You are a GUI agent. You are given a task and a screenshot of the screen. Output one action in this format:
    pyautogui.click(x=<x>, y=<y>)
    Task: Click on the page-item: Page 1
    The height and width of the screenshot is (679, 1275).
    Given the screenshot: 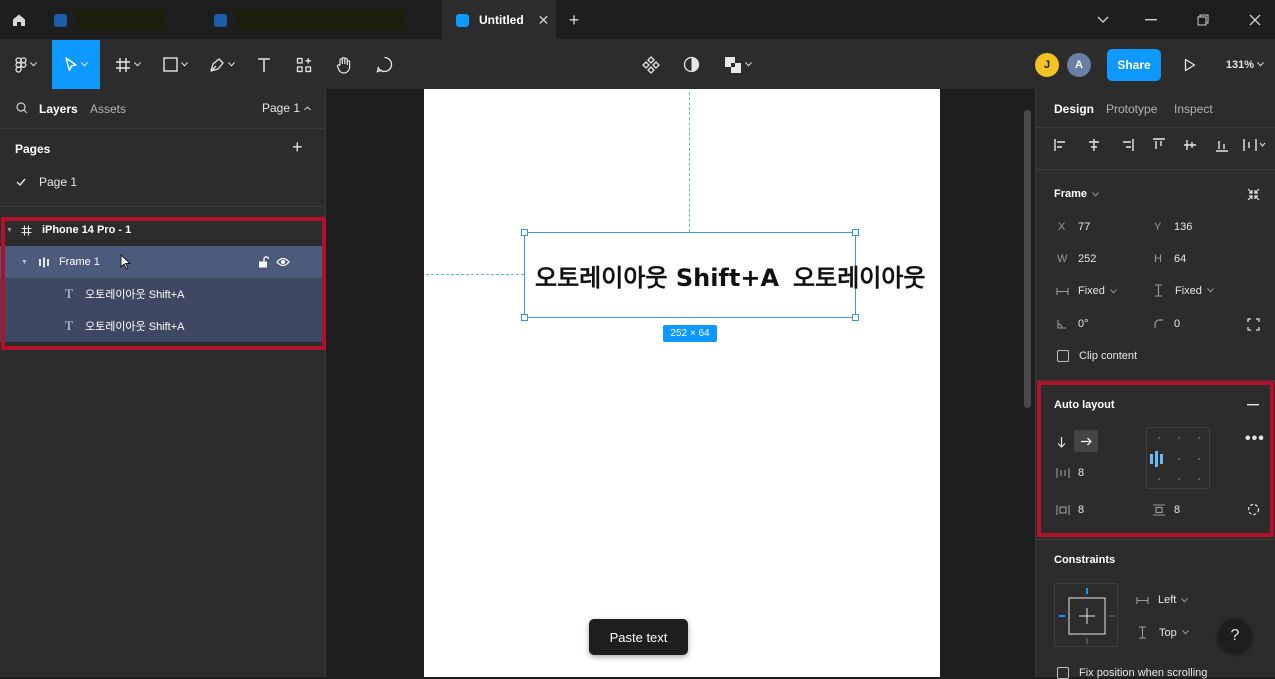 What is the action you would take?
    pyautogui.click(x=163, y=182)
    